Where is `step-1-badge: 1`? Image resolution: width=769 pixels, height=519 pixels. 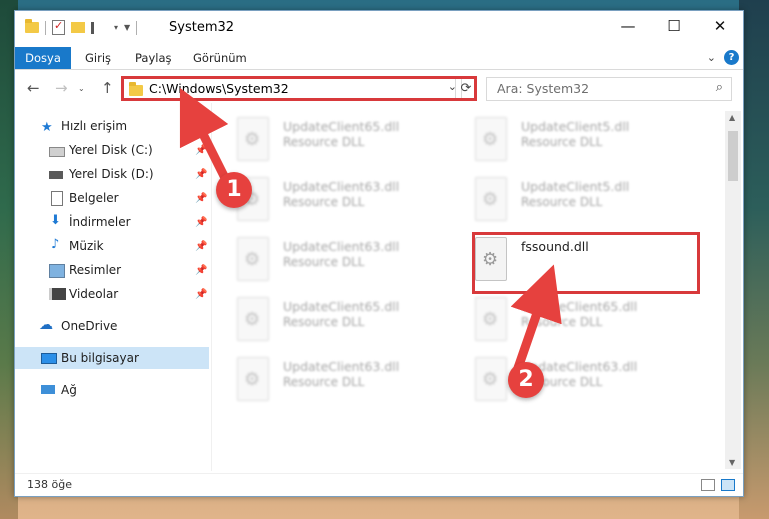
step-1-badge: 1 is located at coordinates (234, 190).